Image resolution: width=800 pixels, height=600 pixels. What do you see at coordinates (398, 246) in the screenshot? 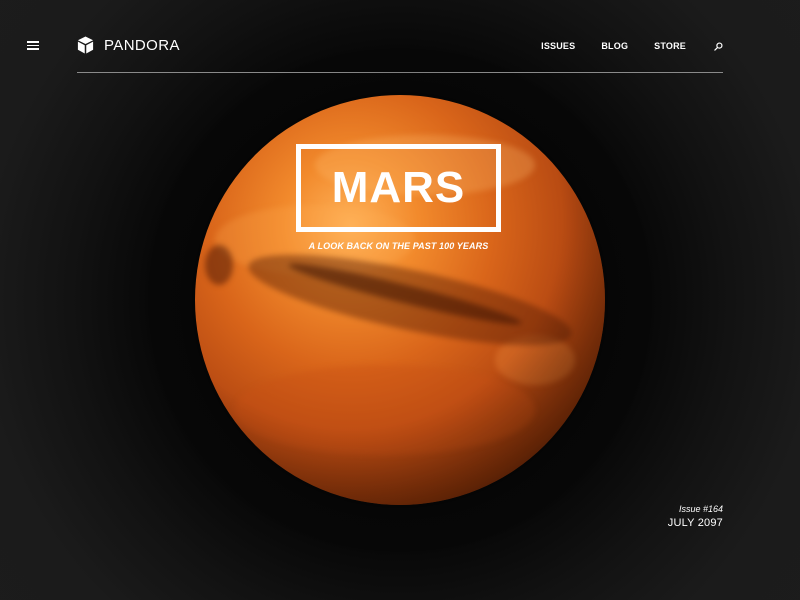
I see `cover-subtitle: A LOOK BACK ON THE PAST 100 YEARS` at bounding box center [398, 246].